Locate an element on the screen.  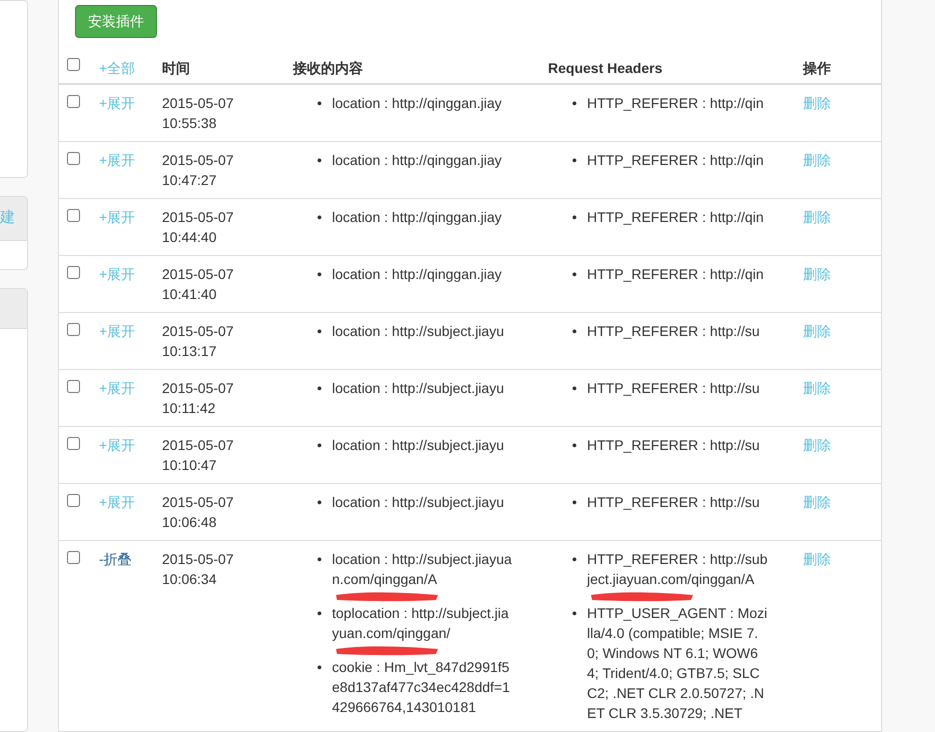
time-text: 10:13:17 is located at coordinates (190, 351).